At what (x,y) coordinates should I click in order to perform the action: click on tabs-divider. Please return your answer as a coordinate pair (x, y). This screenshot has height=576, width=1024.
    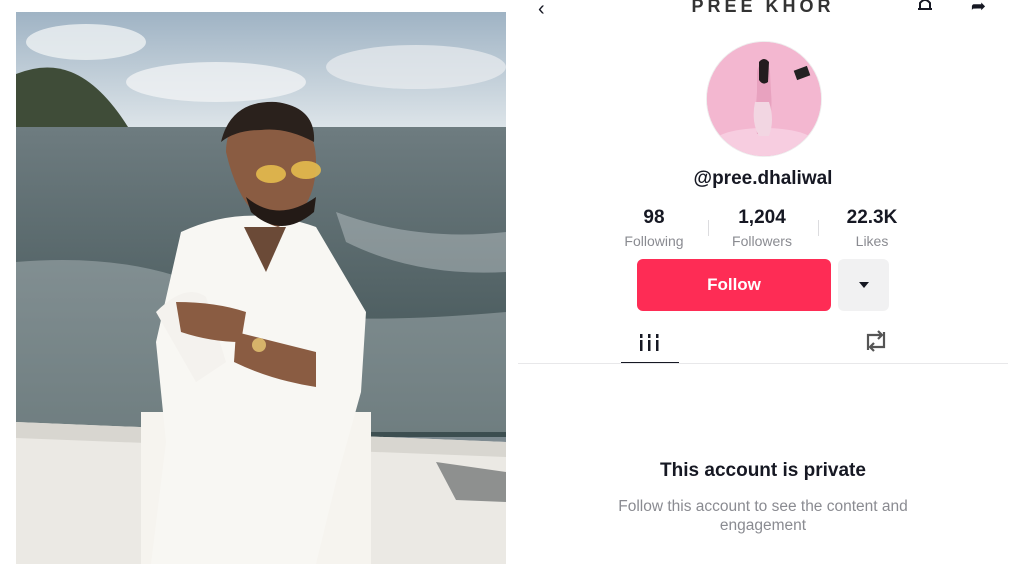
    Looking at the image, I should click on (763, 363).